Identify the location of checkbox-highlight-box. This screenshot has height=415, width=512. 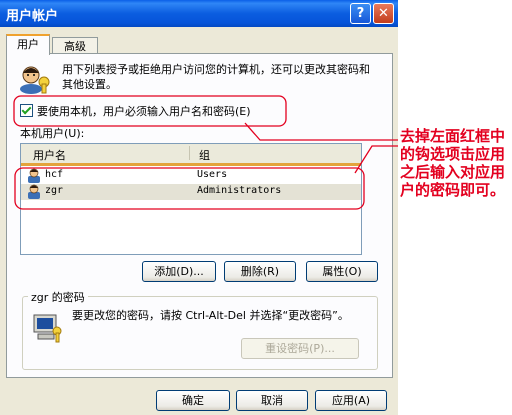
(150, 111).